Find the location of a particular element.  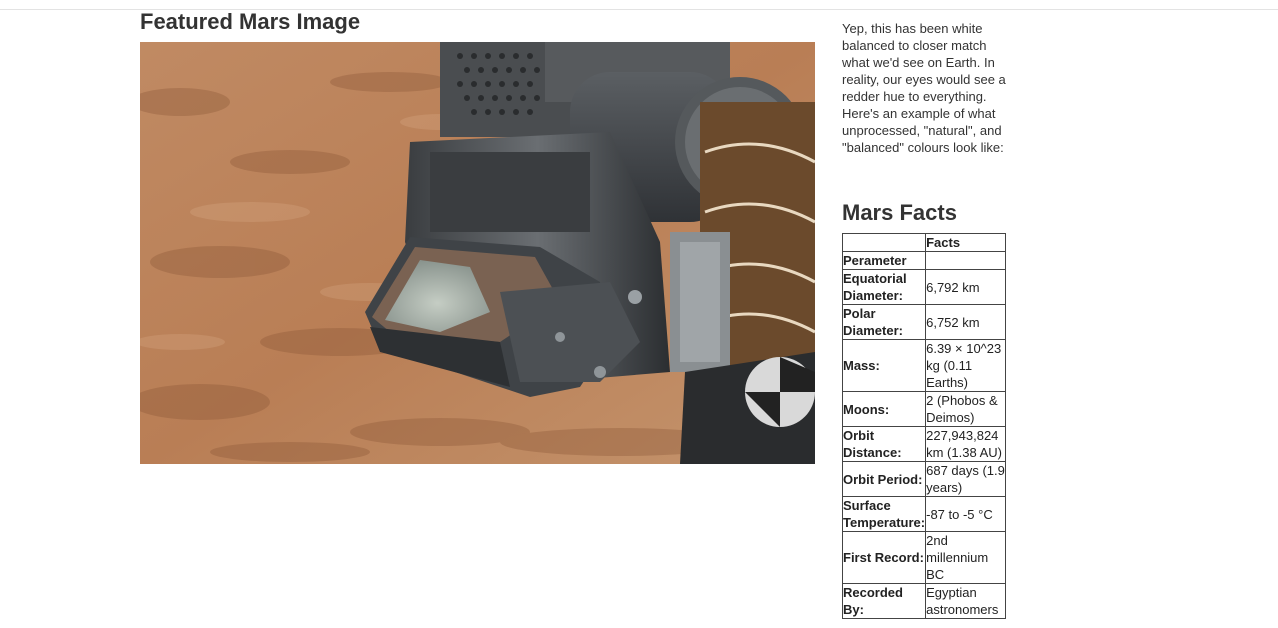

table-row: Surface Temperature: -87 to -5 °C is located at coordinates (924, 514).